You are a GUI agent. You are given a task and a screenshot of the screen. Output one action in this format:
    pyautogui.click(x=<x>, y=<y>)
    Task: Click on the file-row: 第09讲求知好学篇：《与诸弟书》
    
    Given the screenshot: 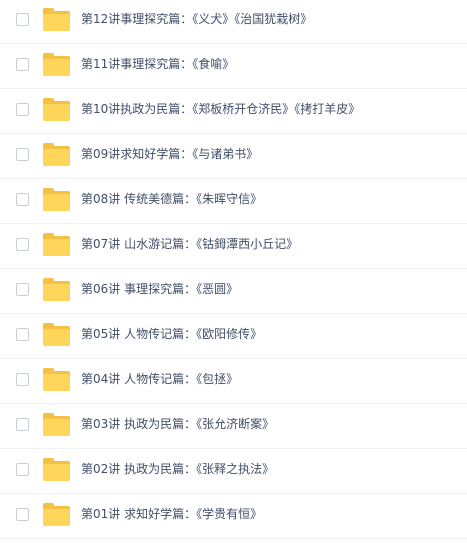 What is the action you would take?
    pyautogui.click(x=233, y=157)
    